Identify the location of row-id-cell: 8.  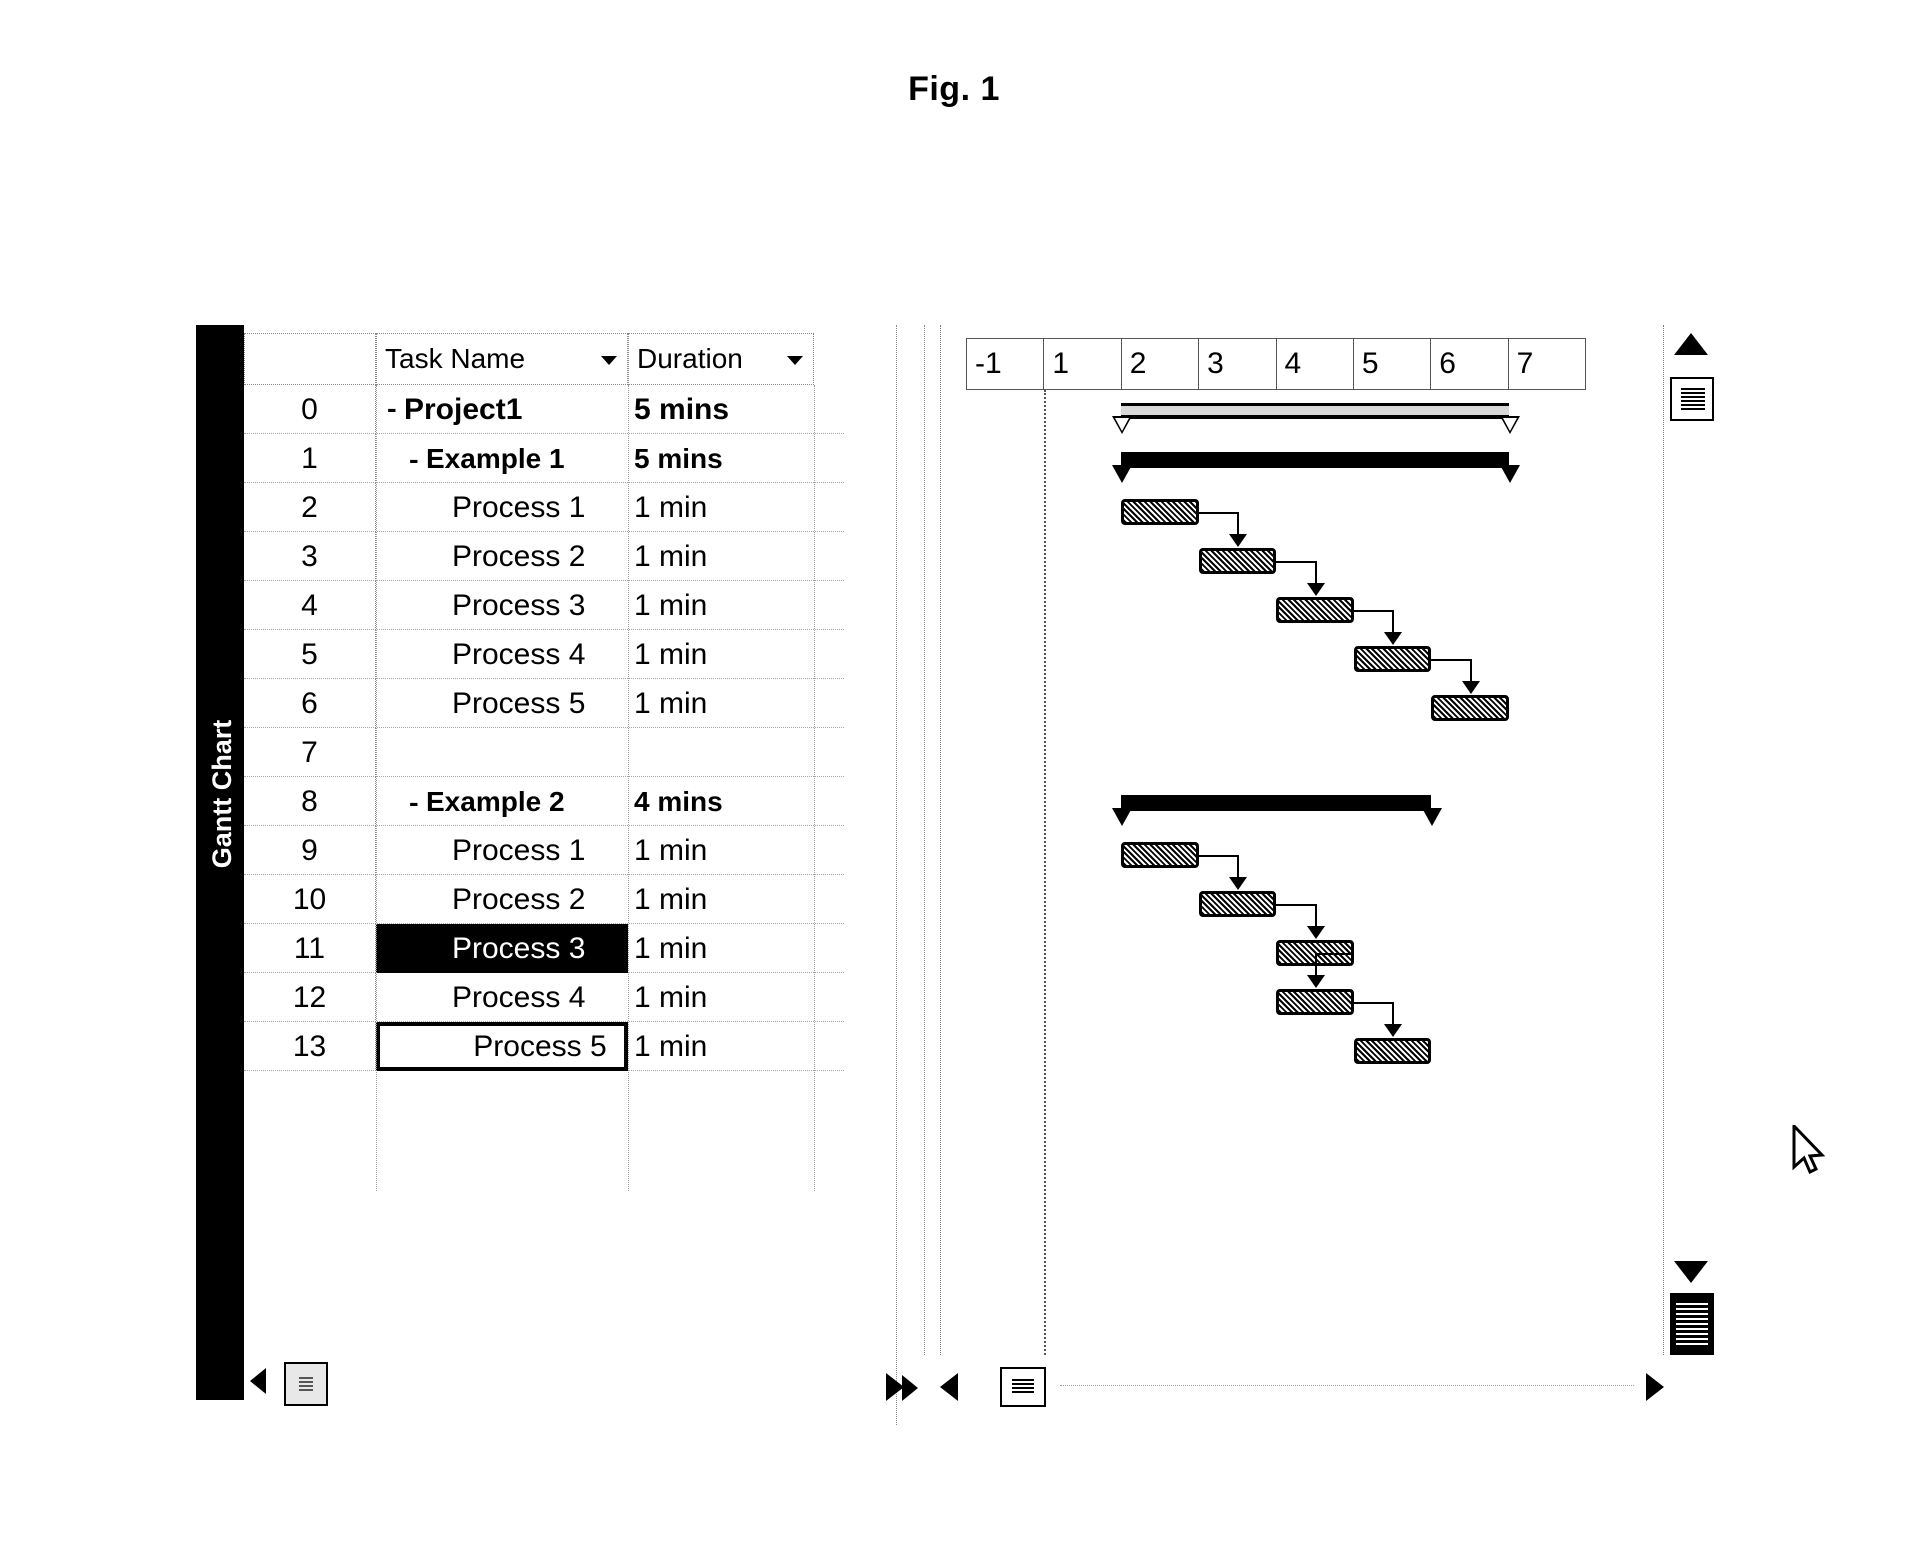
(310, 801).